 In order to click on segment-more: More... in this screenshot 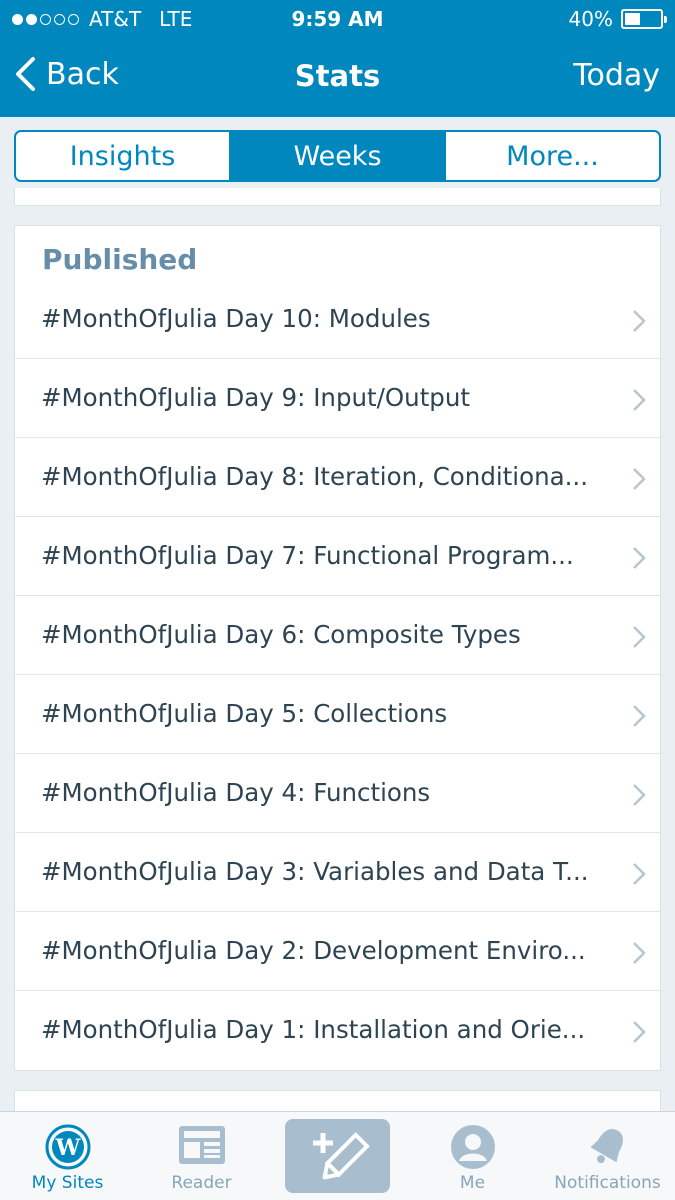, I will do `click(552, 156)`.